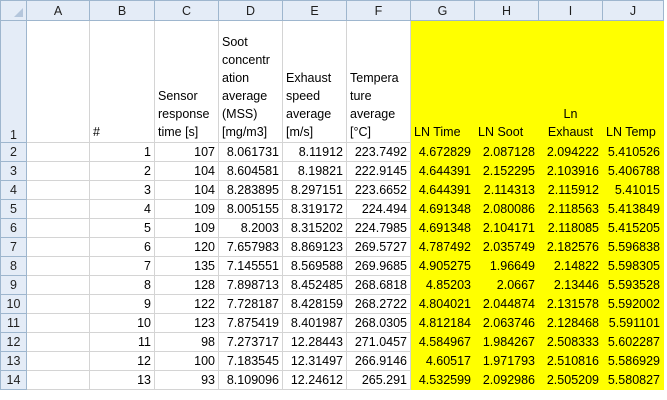 Image resolution: width=667 pixels, height=400 pixels. I want to click on header-cell-e: Exhaust speed average [m/s], so click(314, 81).